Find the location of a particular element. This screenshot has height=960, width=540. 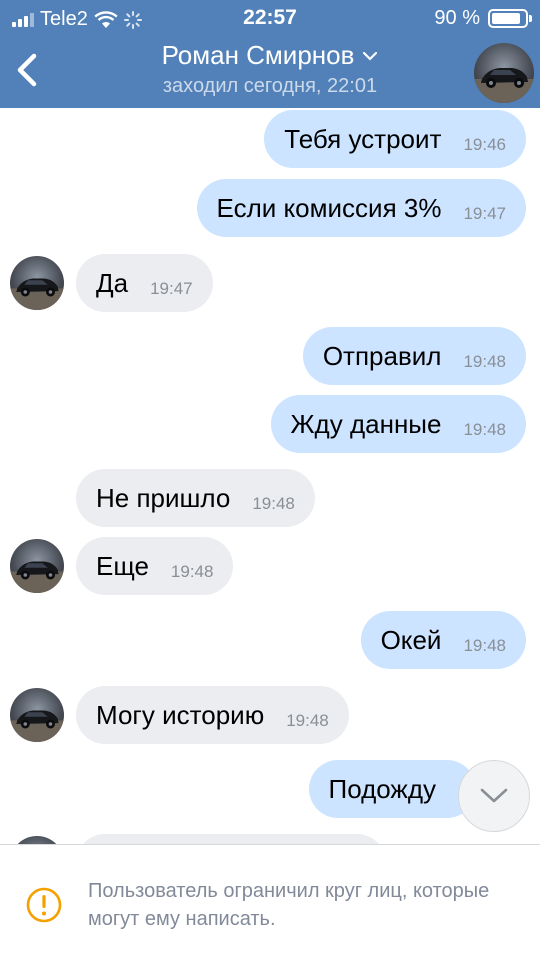

message-outgoing: Жду данные 19:48 is located at coordinates (398, 424).